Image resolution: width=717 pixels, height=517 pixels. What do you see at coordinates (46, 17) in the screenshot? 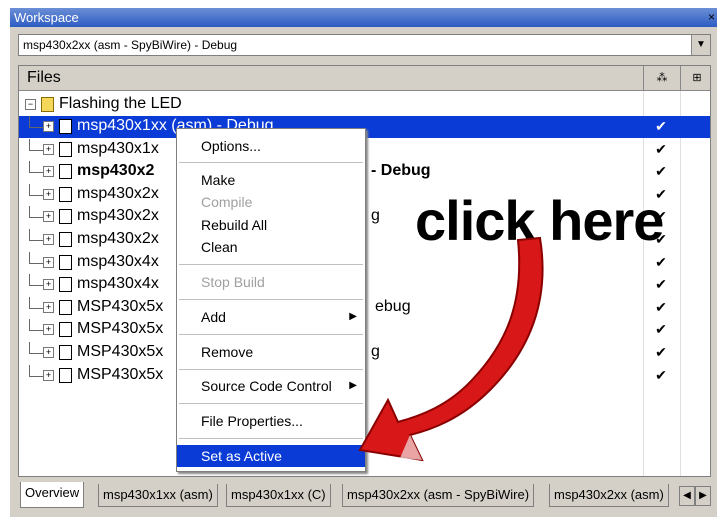
I see `workspace-title: Workspace` at bounding box center [46, 17].